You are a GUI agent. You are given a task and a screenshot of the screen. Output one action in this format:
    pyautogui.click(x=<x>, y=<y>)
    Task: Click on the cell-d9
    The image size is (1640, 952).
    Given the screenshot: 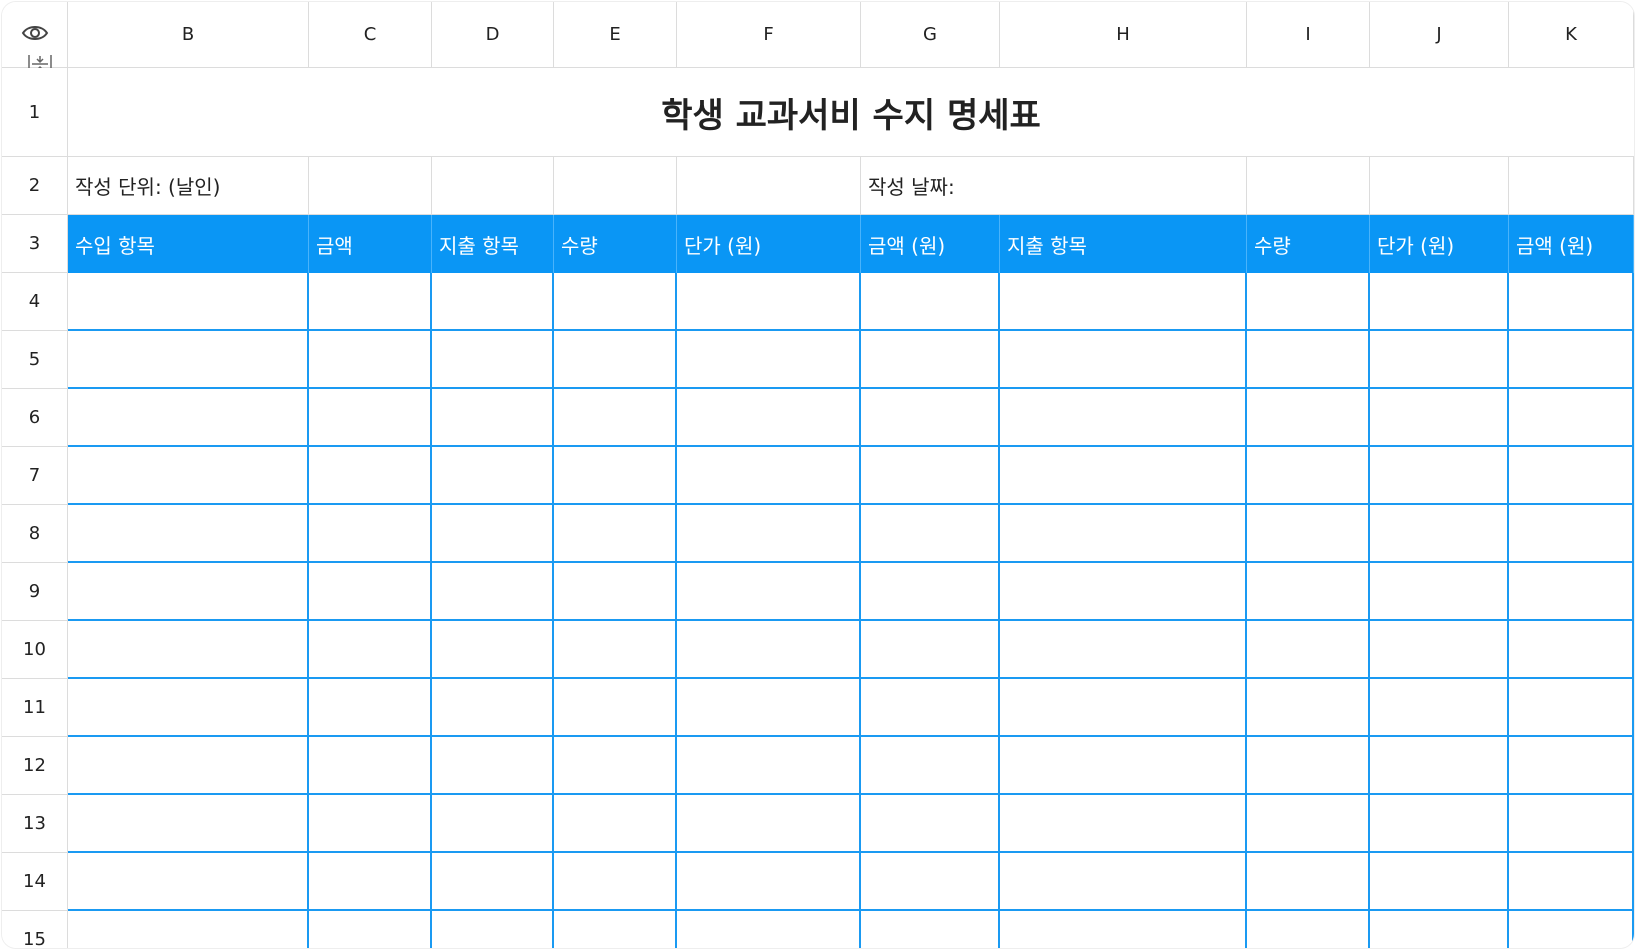 What is the action you would take?
    pyautogui.click(x=493, y=592)
    